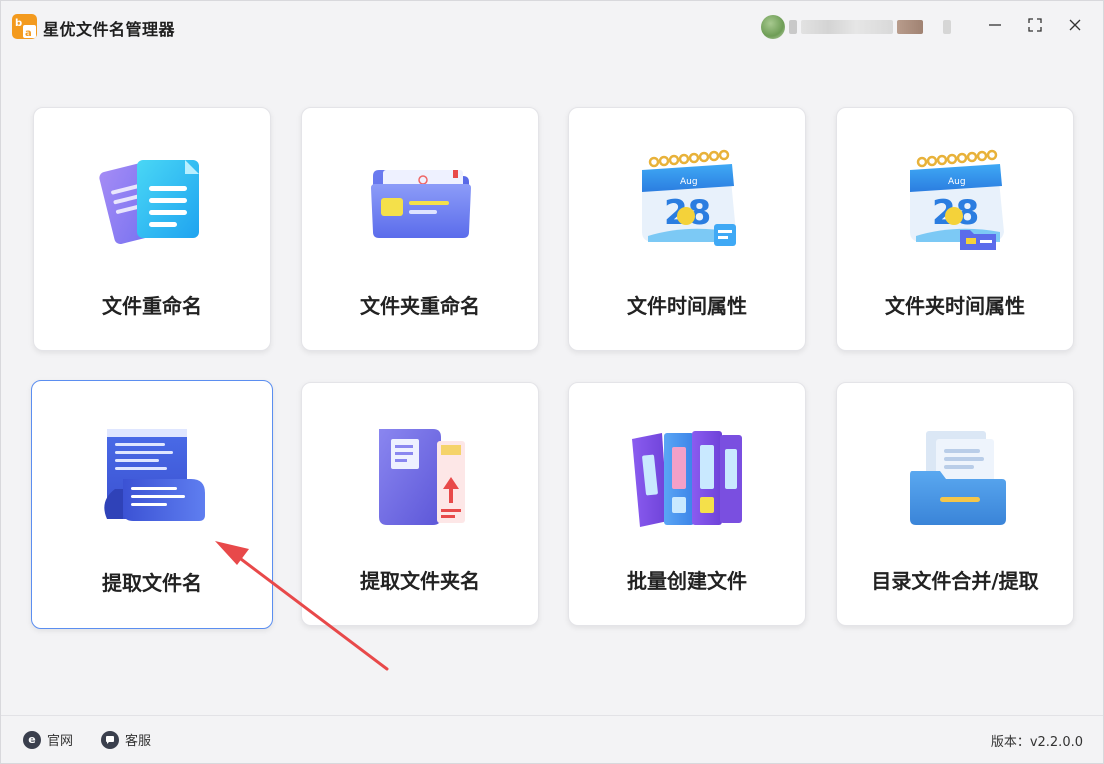  Describe the element at coordinates (154, 475) in the screenshot. I see `scroll-document-icon` at that location.